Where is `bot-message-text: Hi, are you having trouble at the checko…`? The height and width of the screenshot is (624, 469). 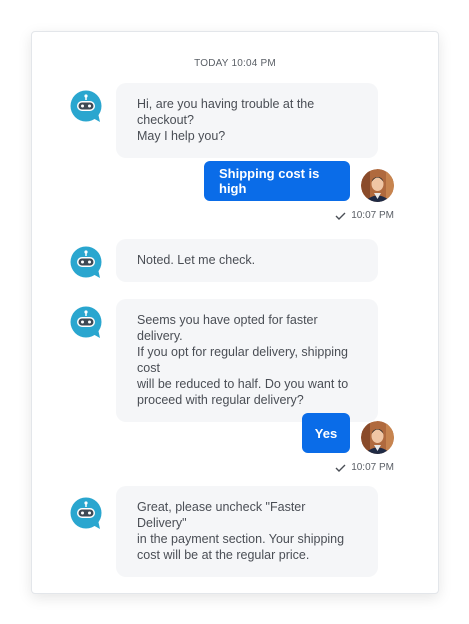 bot-message-text: Hi, are you having trouble at the checko… is located at coordinates (226, 120).